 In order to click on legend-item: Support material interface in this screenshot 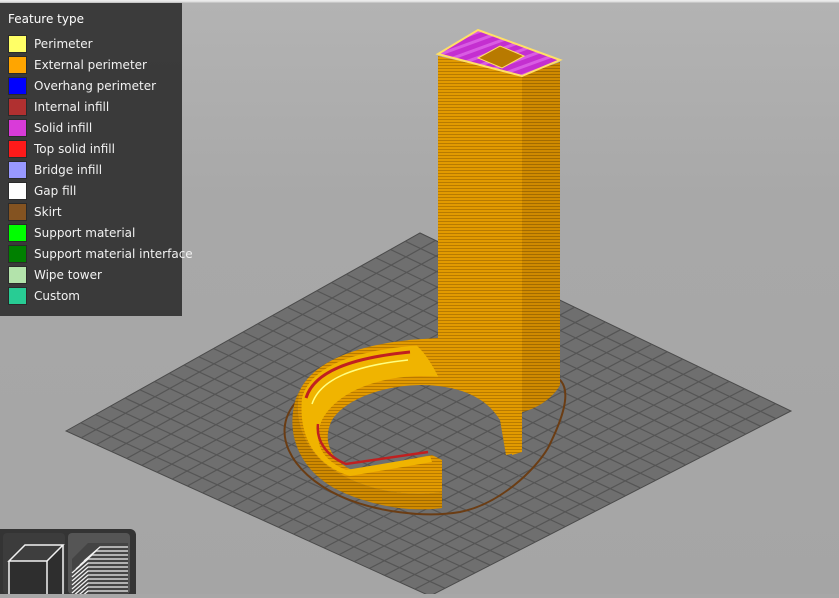, I will do `click(100, 253)`.